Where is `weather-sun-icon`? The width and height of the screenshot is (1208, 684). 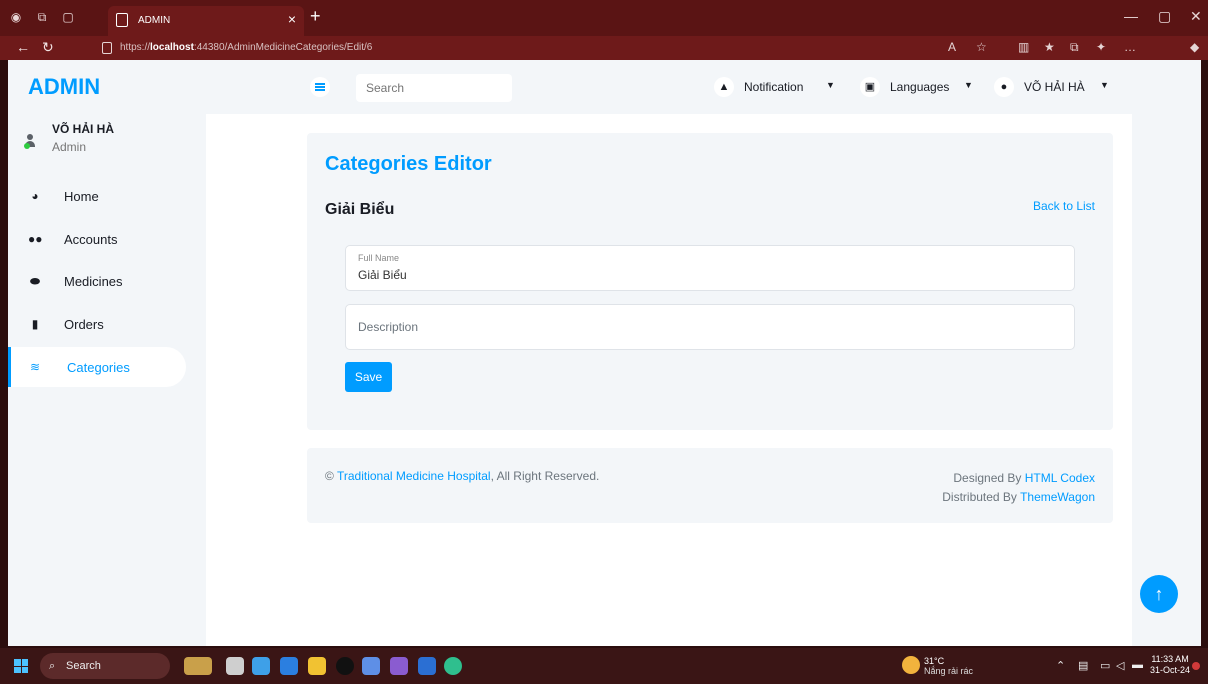
weather-sun-icon is located at coordinates (911, 665).